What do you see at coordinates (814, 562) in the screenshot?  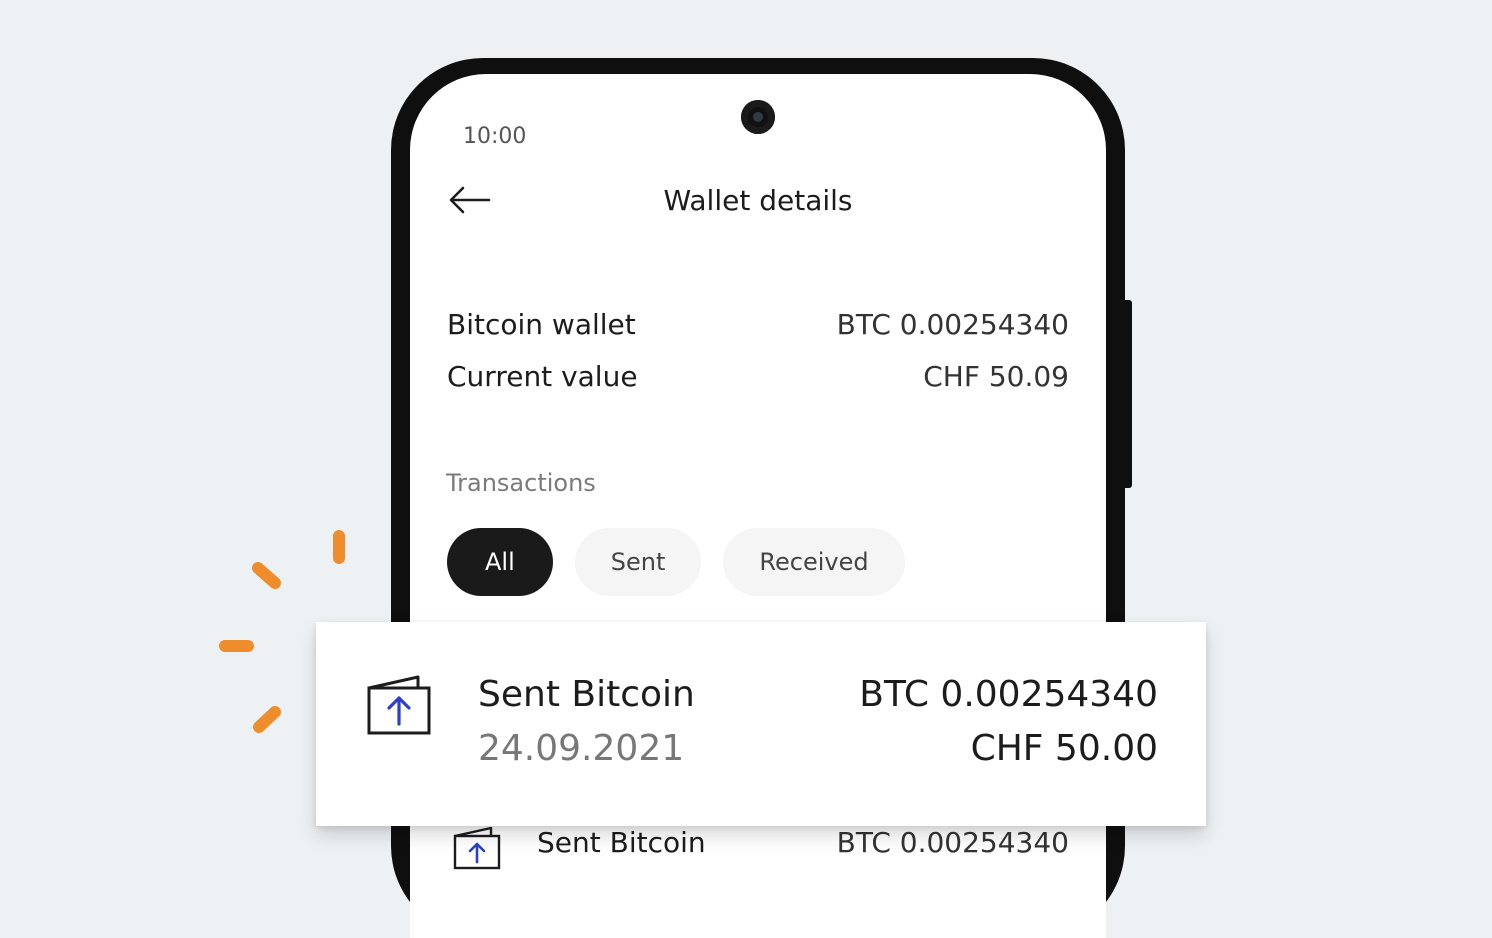 I see `filter-chip-received: Received` at bounding box center [814, 562].